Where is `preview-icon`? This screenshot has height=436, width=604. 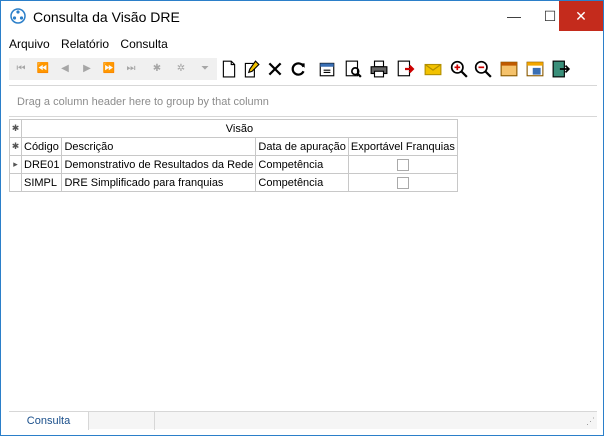
preview-icon is located at coordinates (353, 69).